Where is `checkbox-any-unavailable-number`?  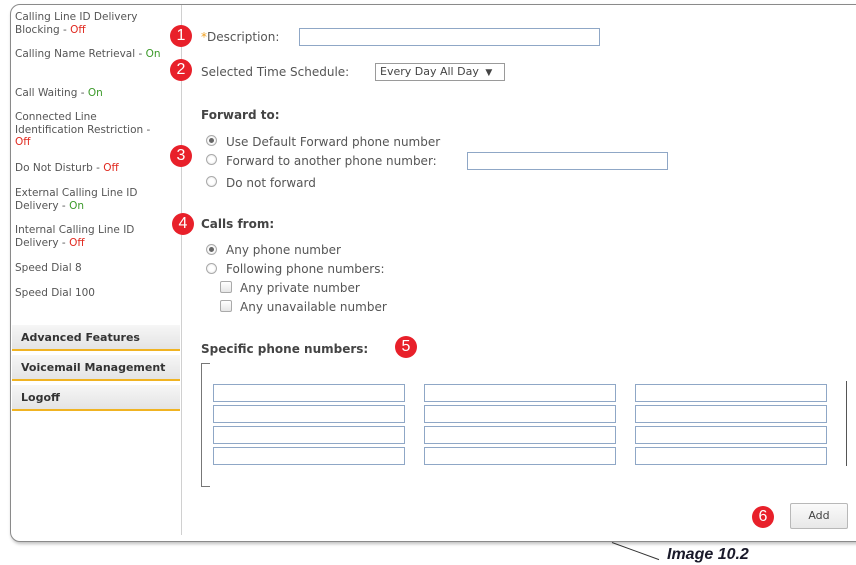
checkbox-any-unavailable-number is located at coordinates (226, 306).